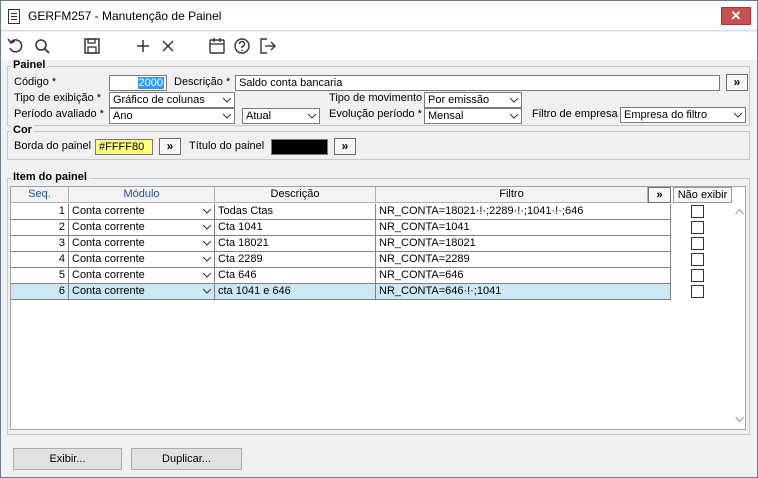  Describe the element at coordinates (61, 259) in the screenshot. I see `cell-seq-text: 4` at that location.